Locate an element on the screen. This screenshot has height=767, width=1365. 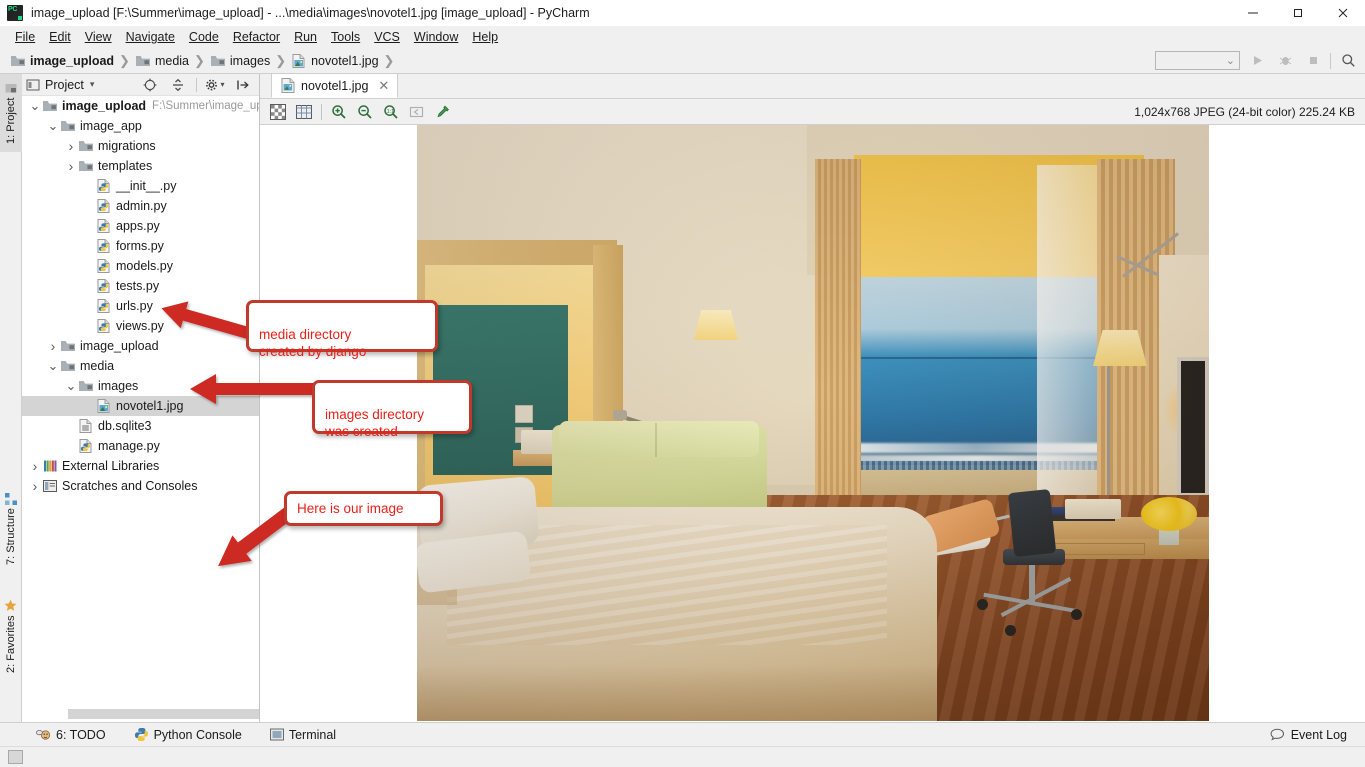
menu-run: Run is located at coordinates (305, 37).